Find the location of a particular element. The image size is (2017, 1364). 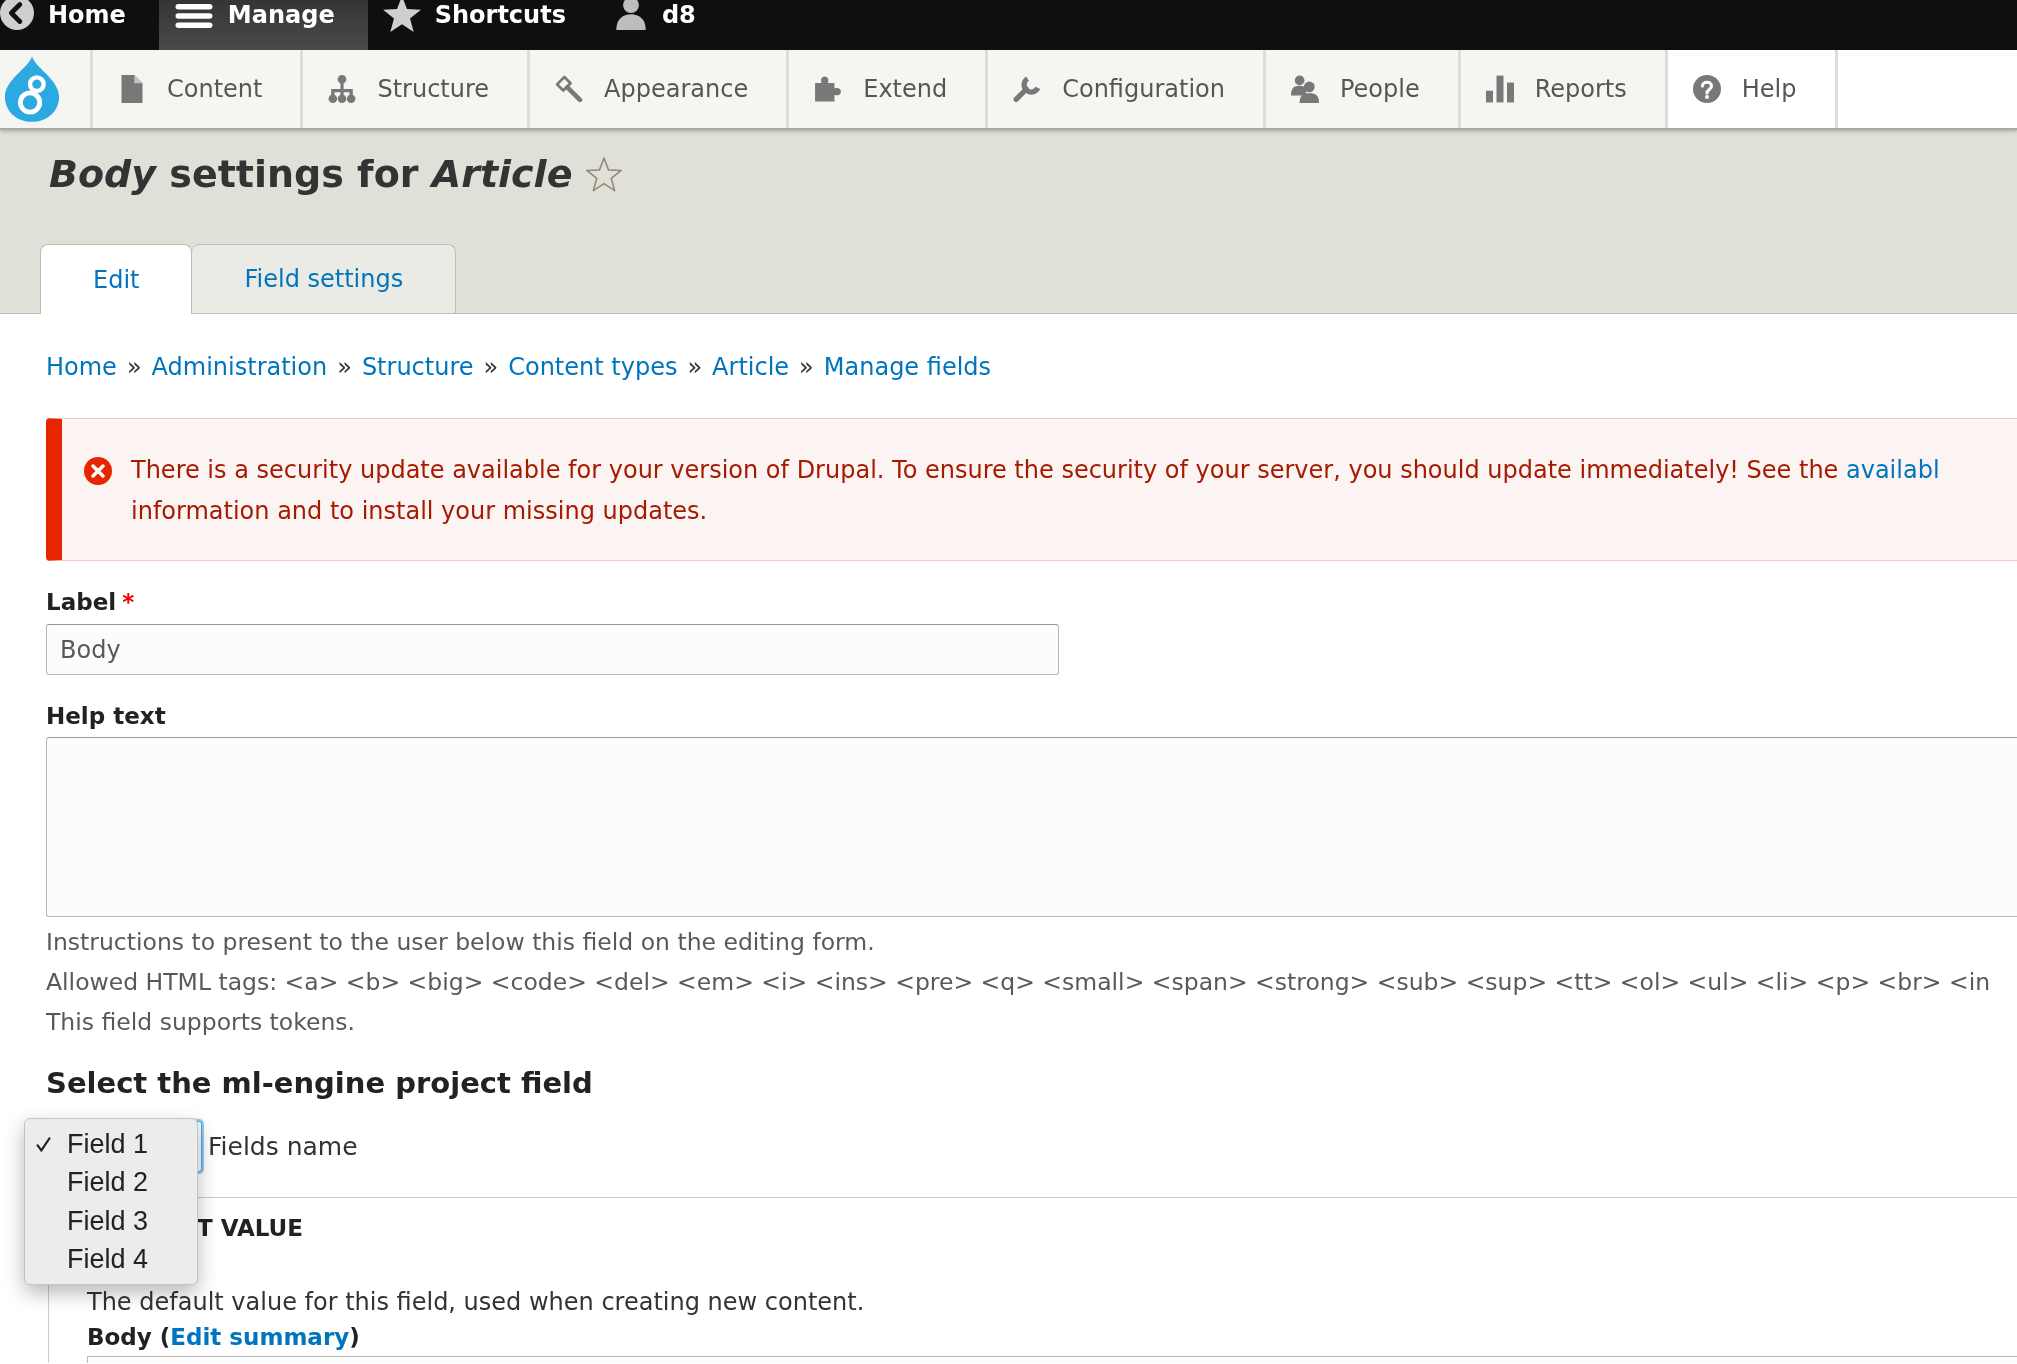

user-icon is located at coordinates (630, 15).